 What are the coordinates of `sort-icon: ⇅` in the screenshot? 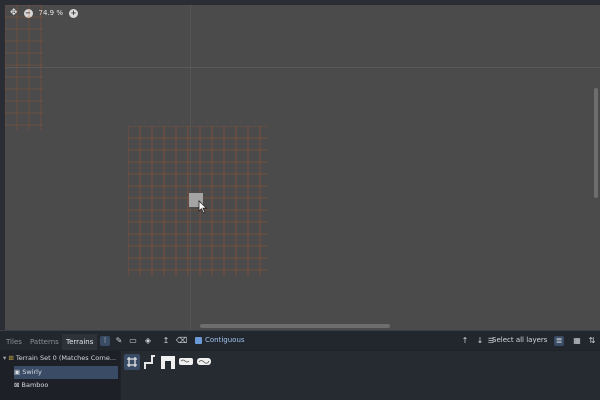 It's located at (592, 341).